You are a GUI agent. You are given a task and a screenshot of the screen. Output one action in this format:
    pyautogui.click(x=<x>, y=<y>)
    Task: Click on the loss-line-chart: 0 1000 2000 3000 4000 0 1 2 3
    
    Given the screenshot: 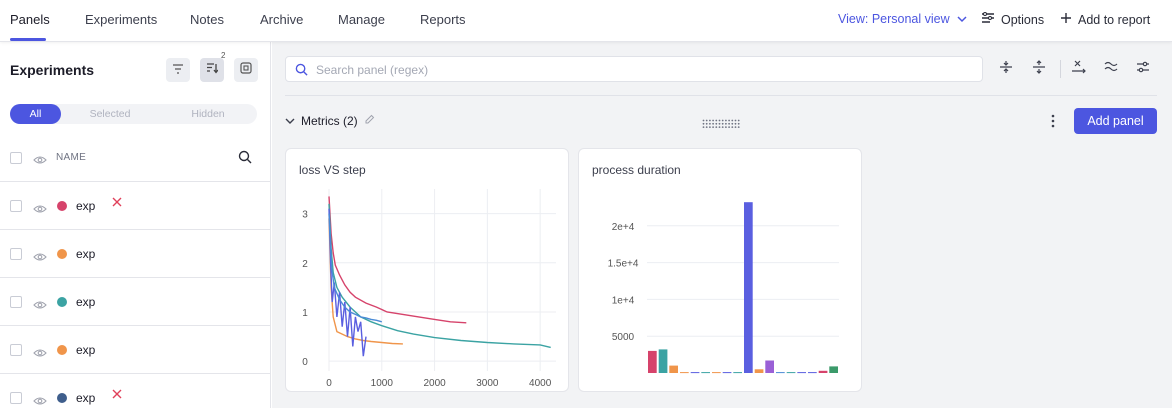 What is the action you would take?
    pyautogui.click(x=429, y=289)
    